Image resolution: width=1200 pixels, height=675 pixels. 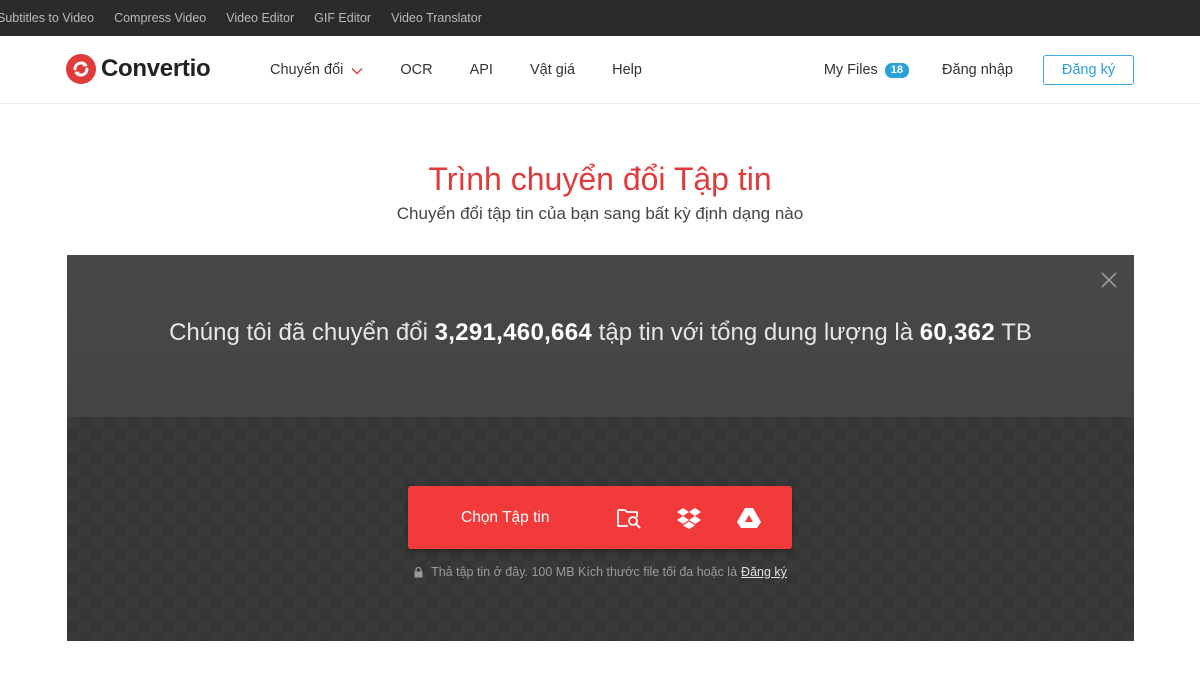 What do you see at coordinates (552, 70) in the screenshot?
I see `nav-pricing: Vật giá` at bounding box center [552, 70].